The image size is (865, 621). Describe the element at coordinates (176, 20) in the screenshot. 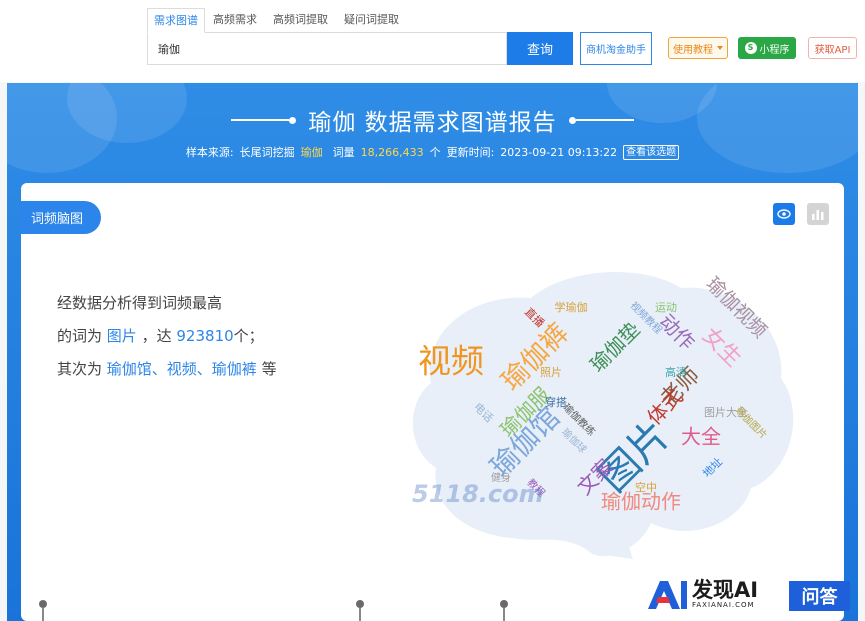

I see `tab-demand-map: 需求图谱` at that location.